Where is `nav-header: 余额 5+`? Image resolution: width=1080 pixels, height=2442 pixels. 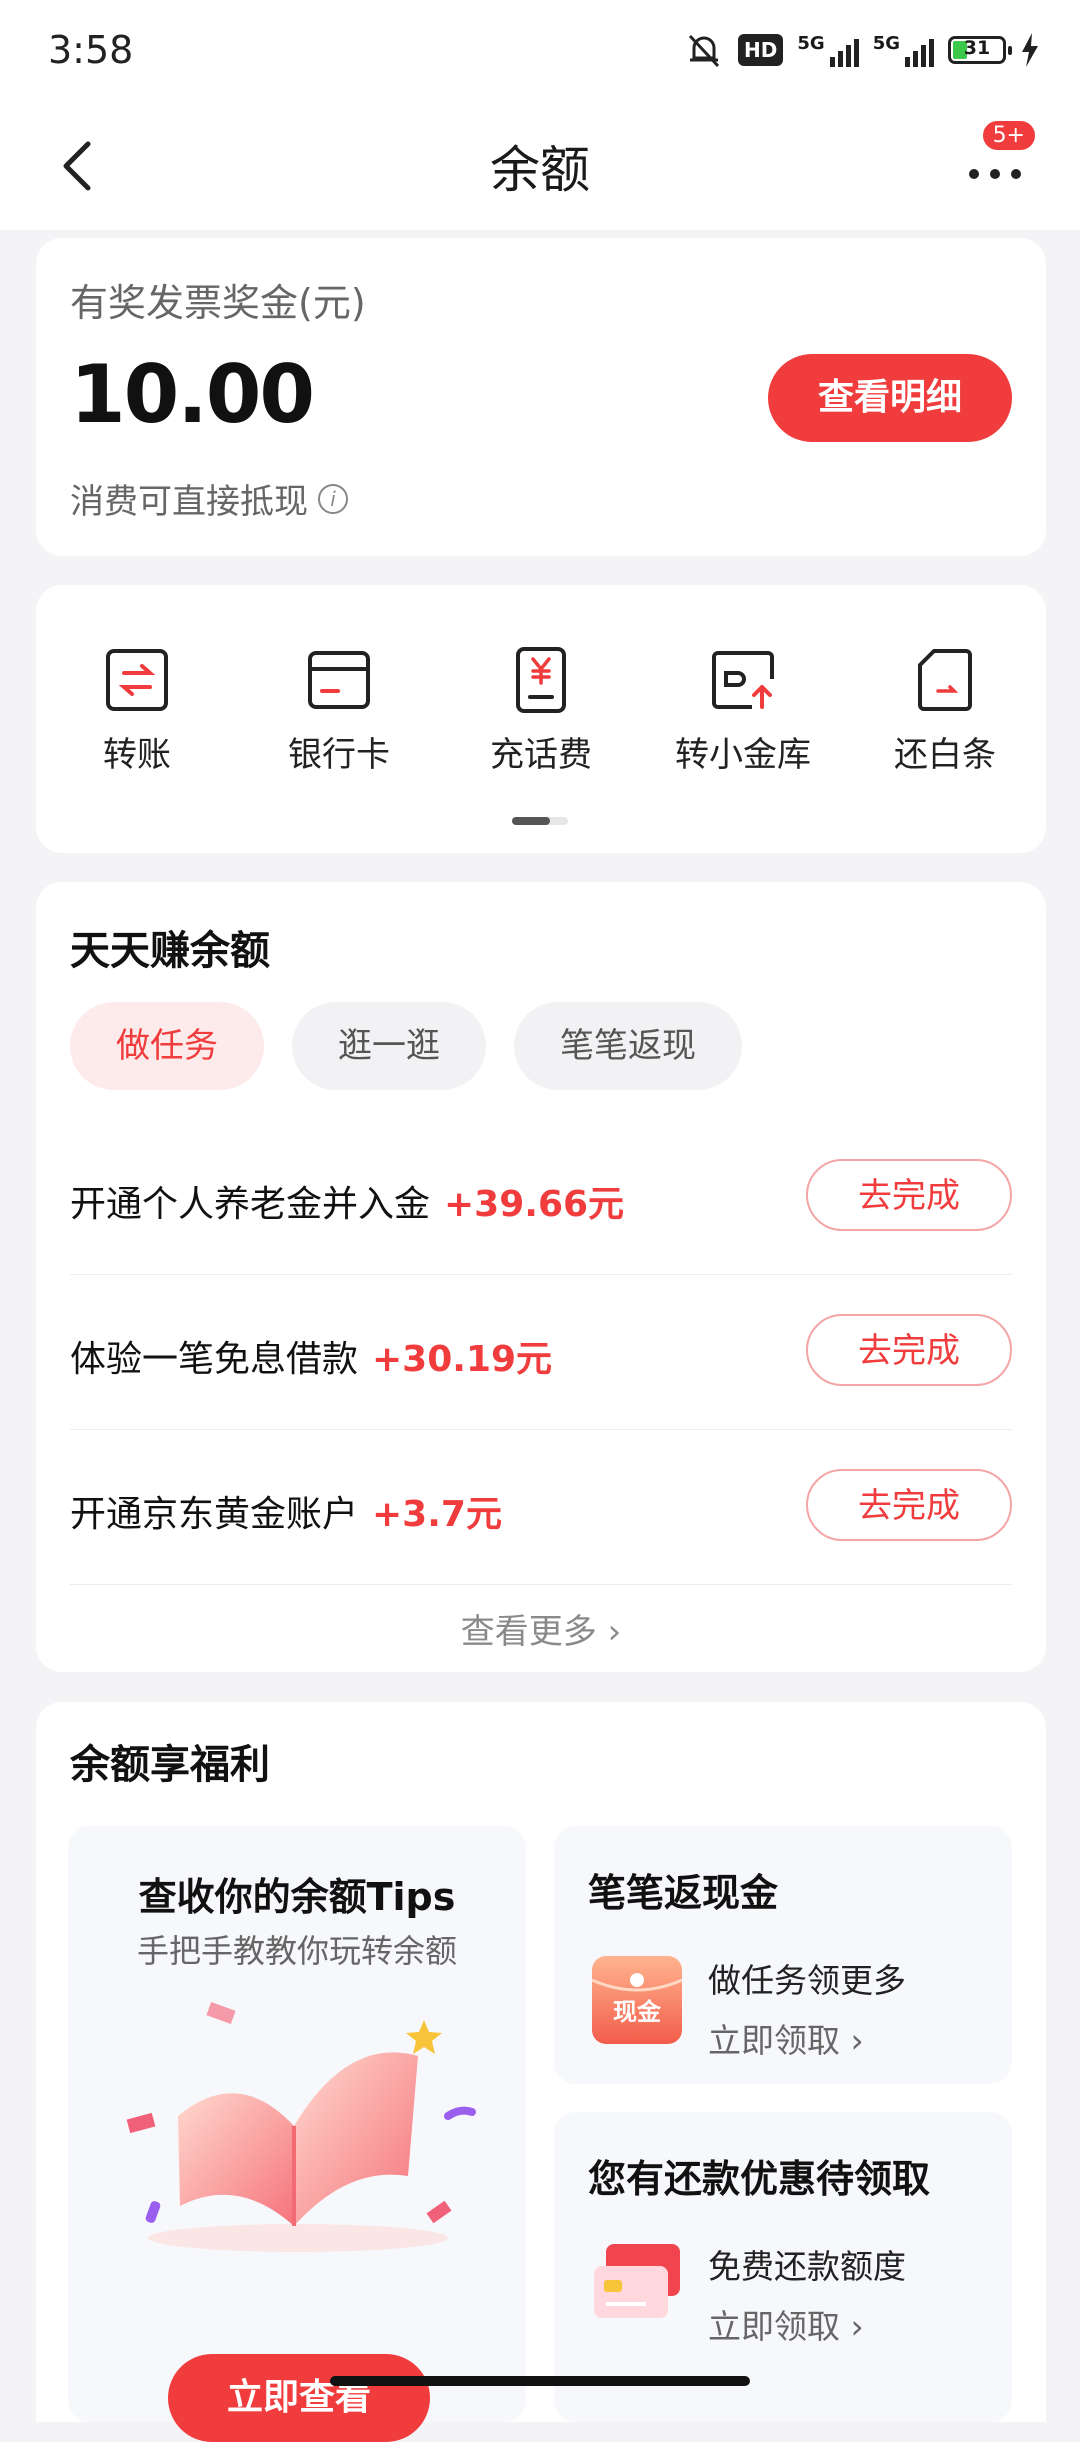
nav-header: 余额 5+ is located at coordinates (540, 165).